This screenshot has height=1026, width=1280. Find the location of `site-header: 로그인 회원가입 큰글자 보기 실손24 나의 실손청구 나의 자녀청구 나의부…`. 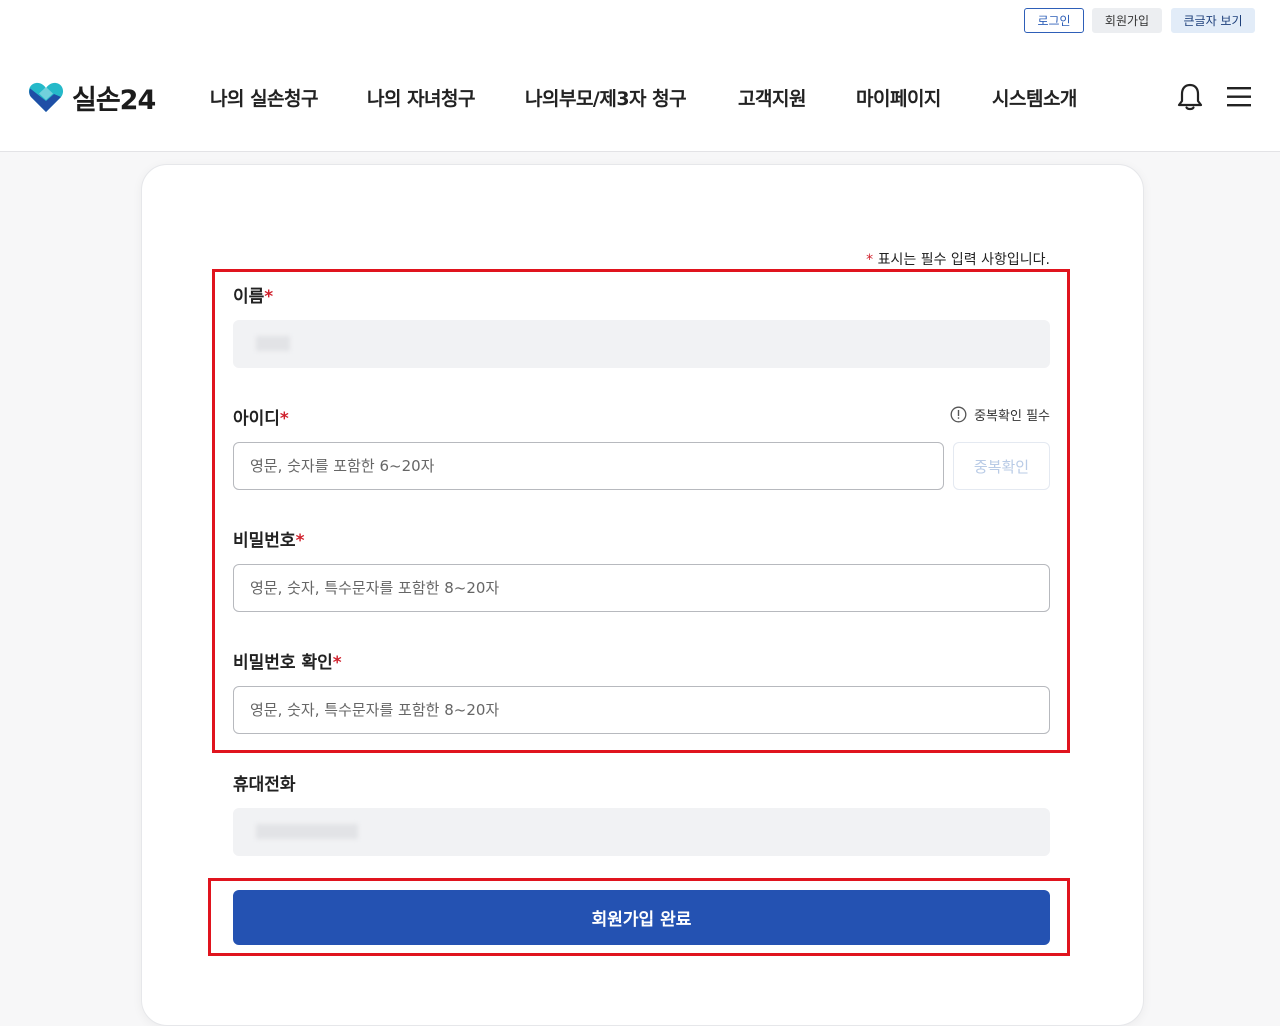

site-header: 로그인 회원가입 큰글자 보기 실손24 나의 실손청구 나의 자녀청구 나의부… is located at coordinates (640, 76).